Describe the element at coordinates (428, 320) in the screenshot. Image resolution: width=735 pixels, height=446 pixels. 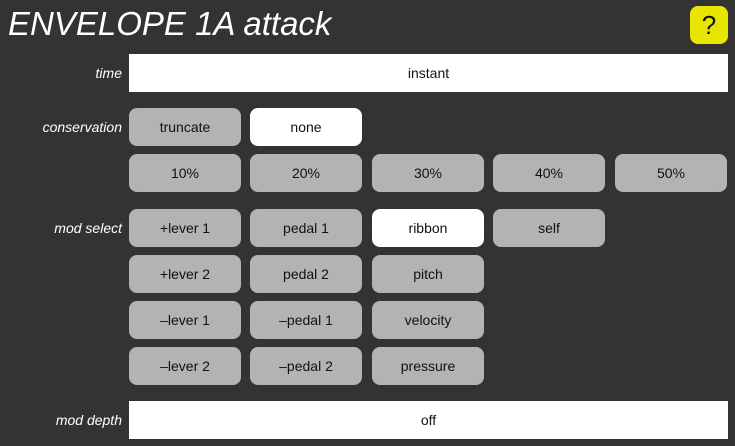
I see `mod-velocity-button: velocity` at that location.